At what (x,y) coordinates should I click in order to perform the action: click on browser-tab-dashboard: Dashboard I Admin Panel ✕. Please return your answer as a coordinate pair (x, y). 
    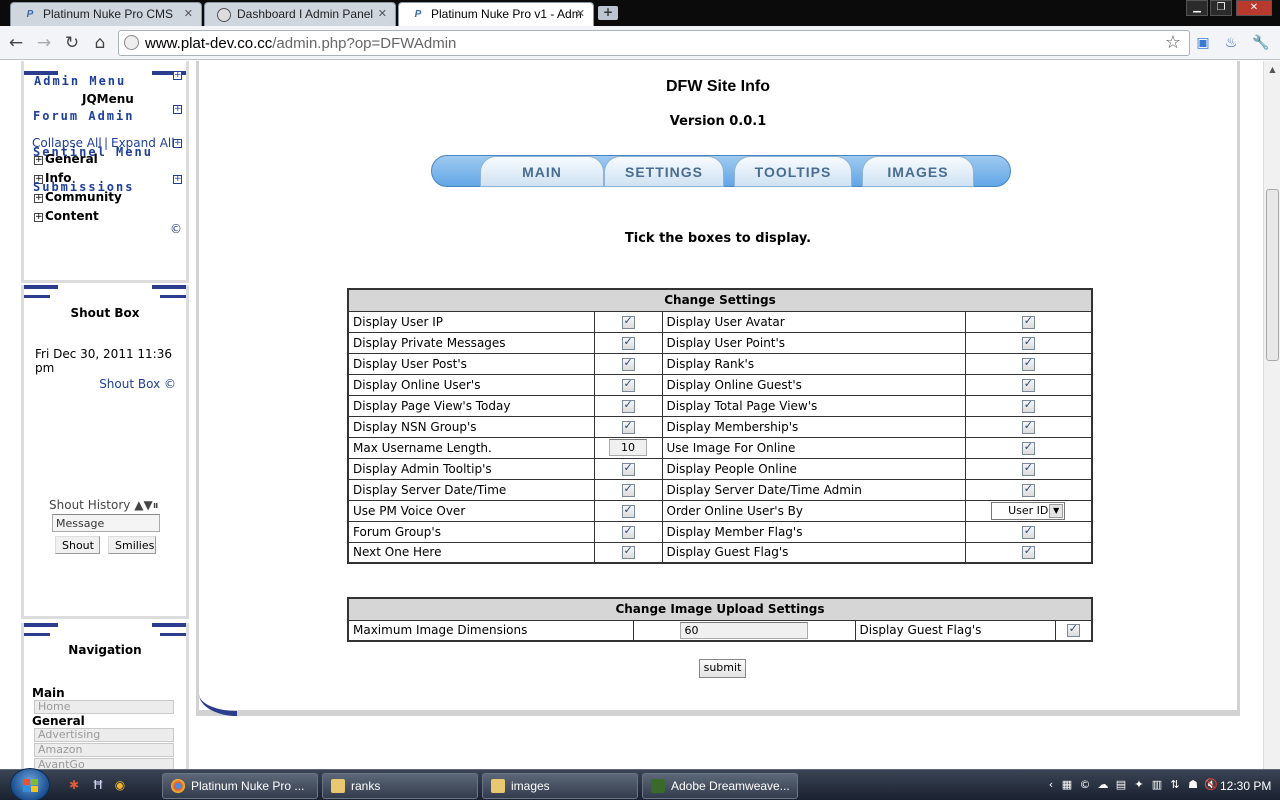
    Looking at the image, I should click on (300, 14).